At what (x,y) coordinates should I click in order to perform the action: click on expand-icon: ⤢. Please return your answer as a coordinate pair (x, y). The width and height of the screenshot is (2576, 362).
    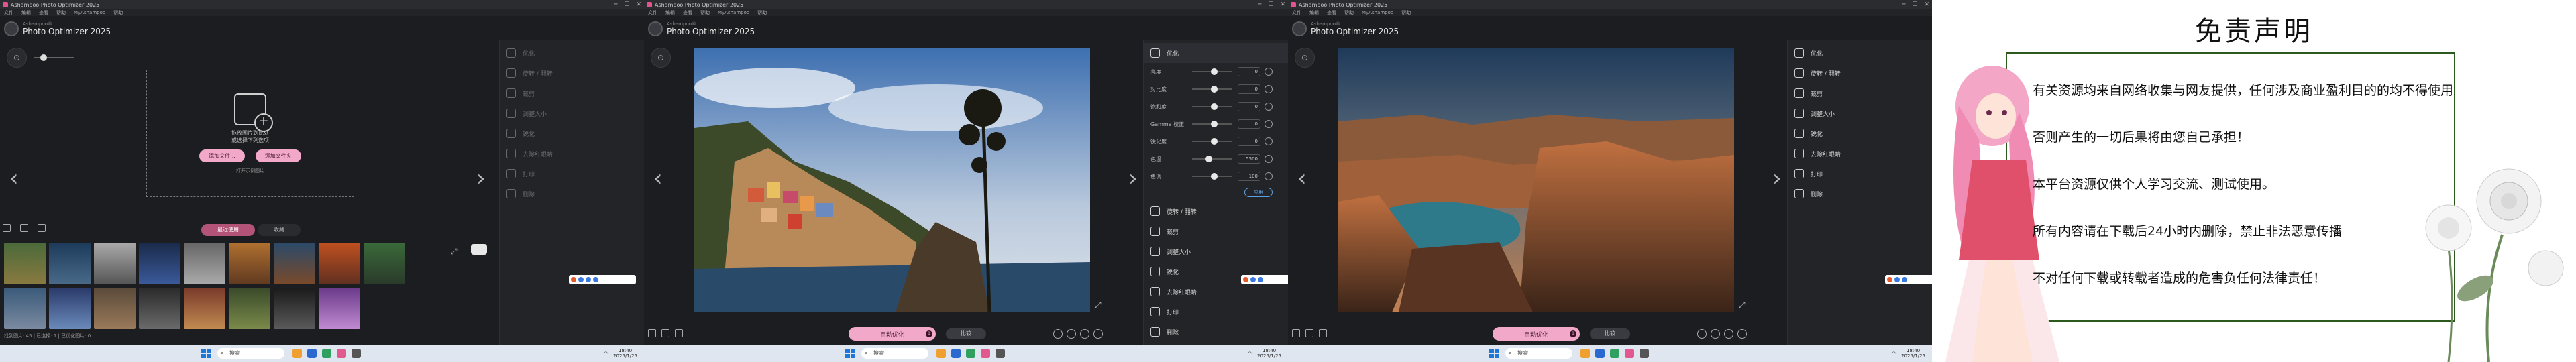
    Looking at the image, I should click on (1742, 305).